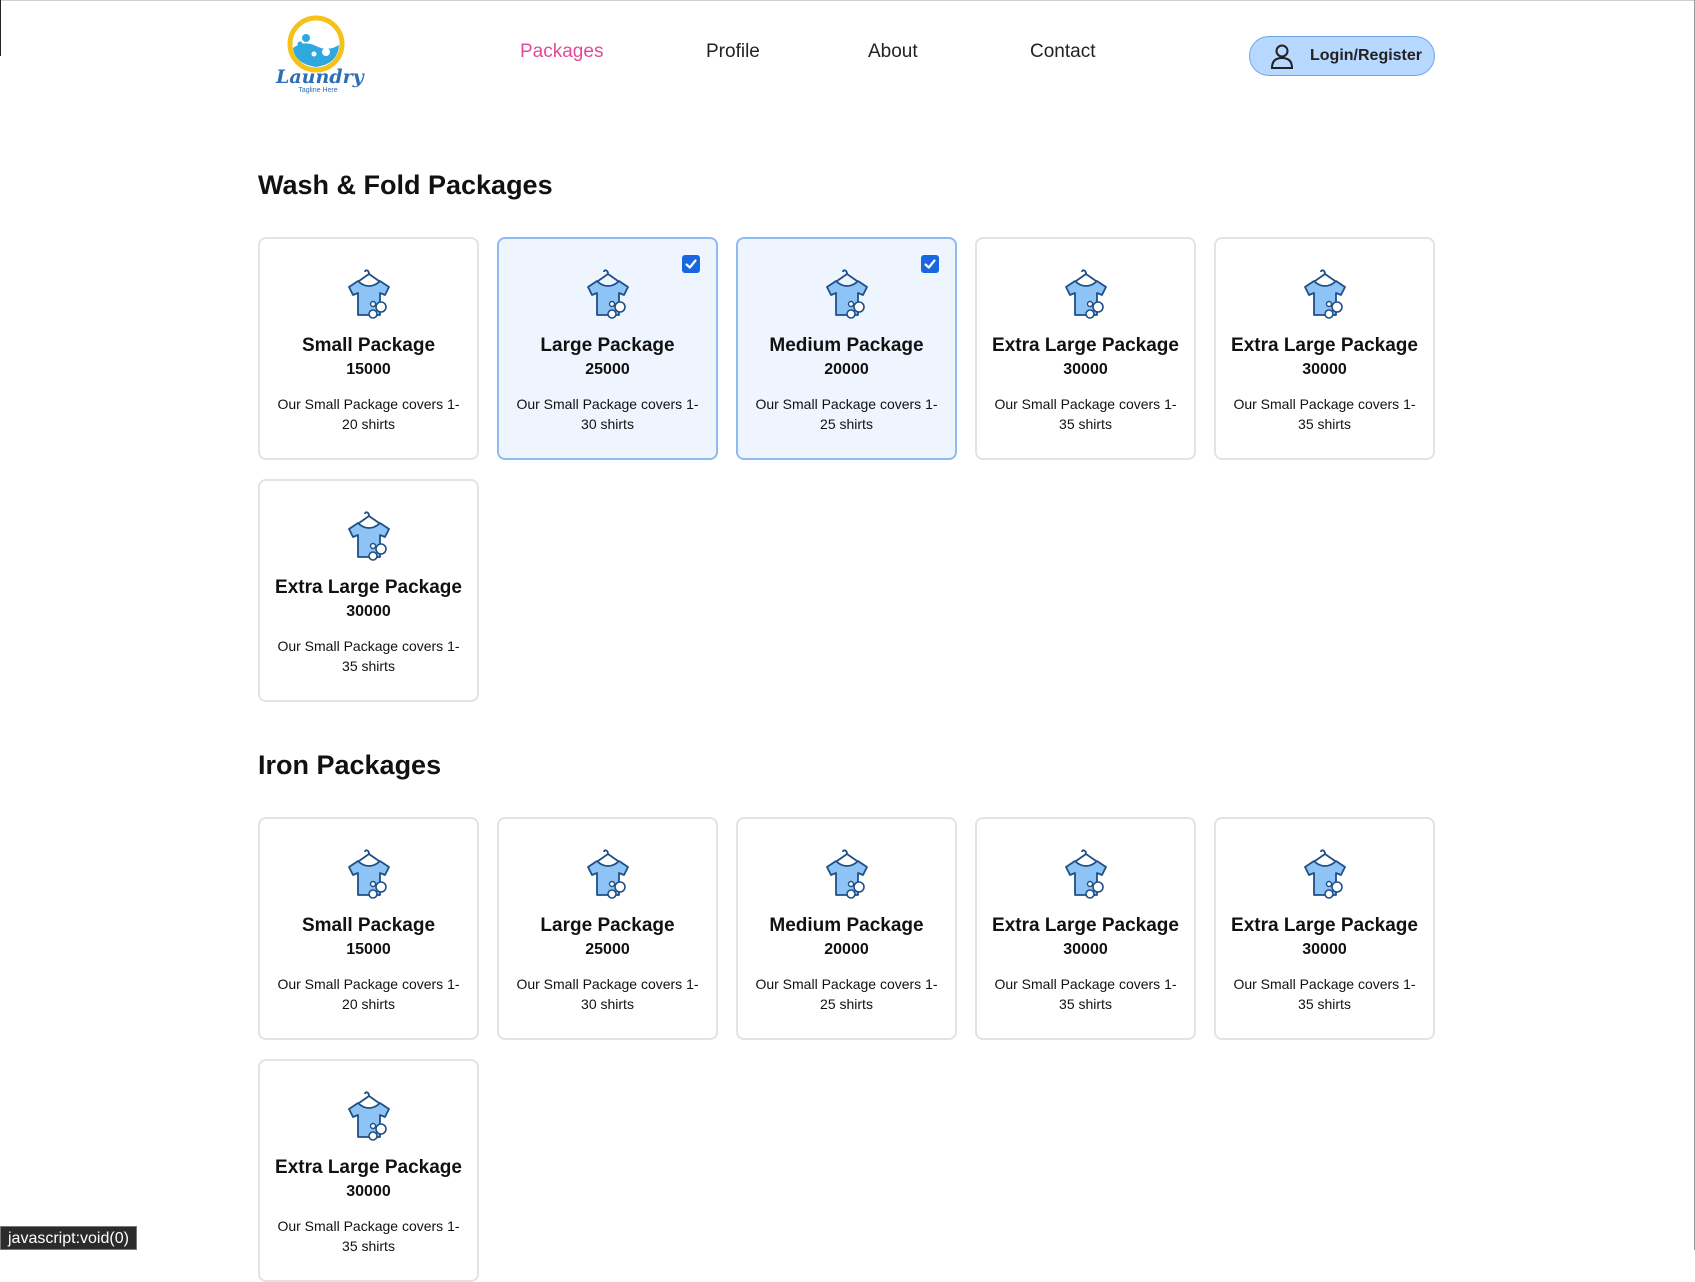 This screenshot has width=1695, height=1282. What do you see at coordinates (1062, 52) in the screenshot?
I see `nav-link-contact: Contact` at bounding box center [1062, 52].